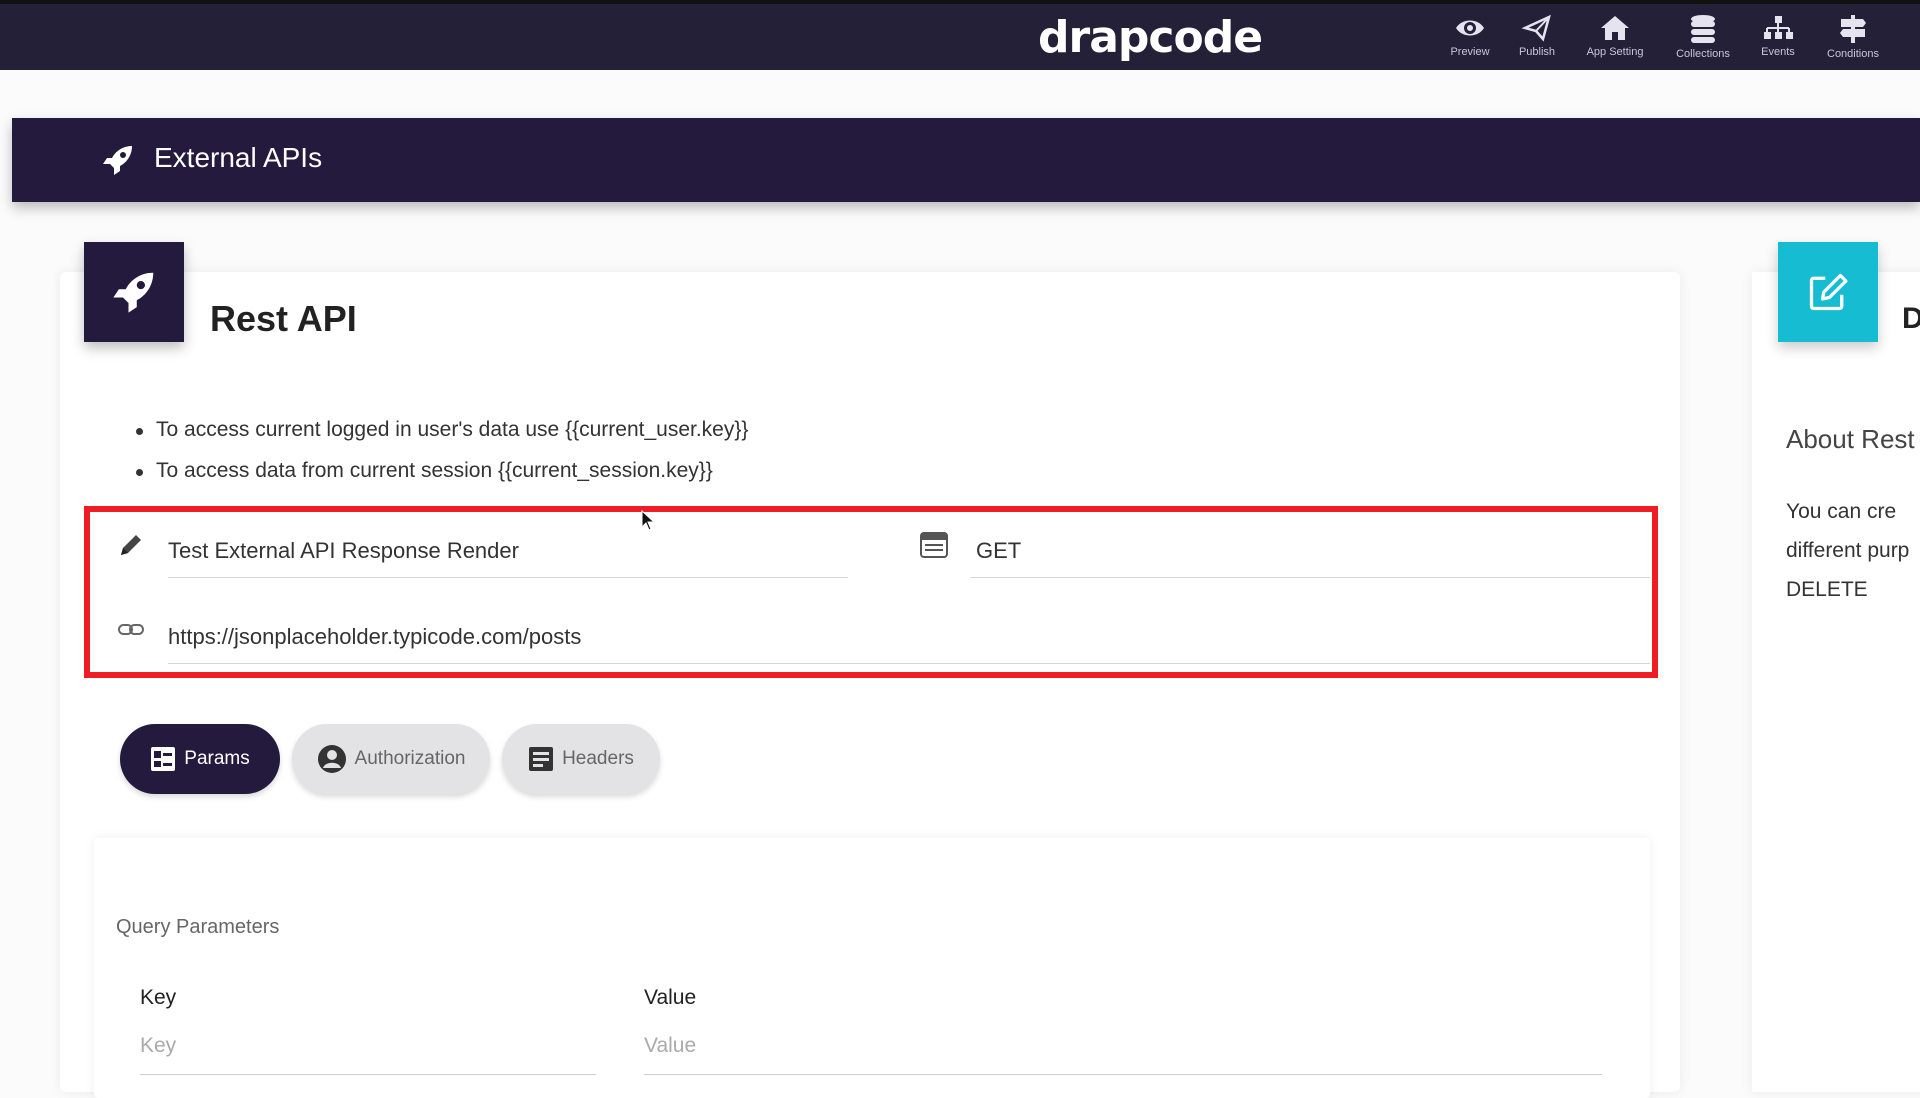 This screenshot has height=1098, width=1920. What do you see at coordinates (158, 997) in the screenshot?
I see `key-column-header: Key` at bounding box center [158, 997].